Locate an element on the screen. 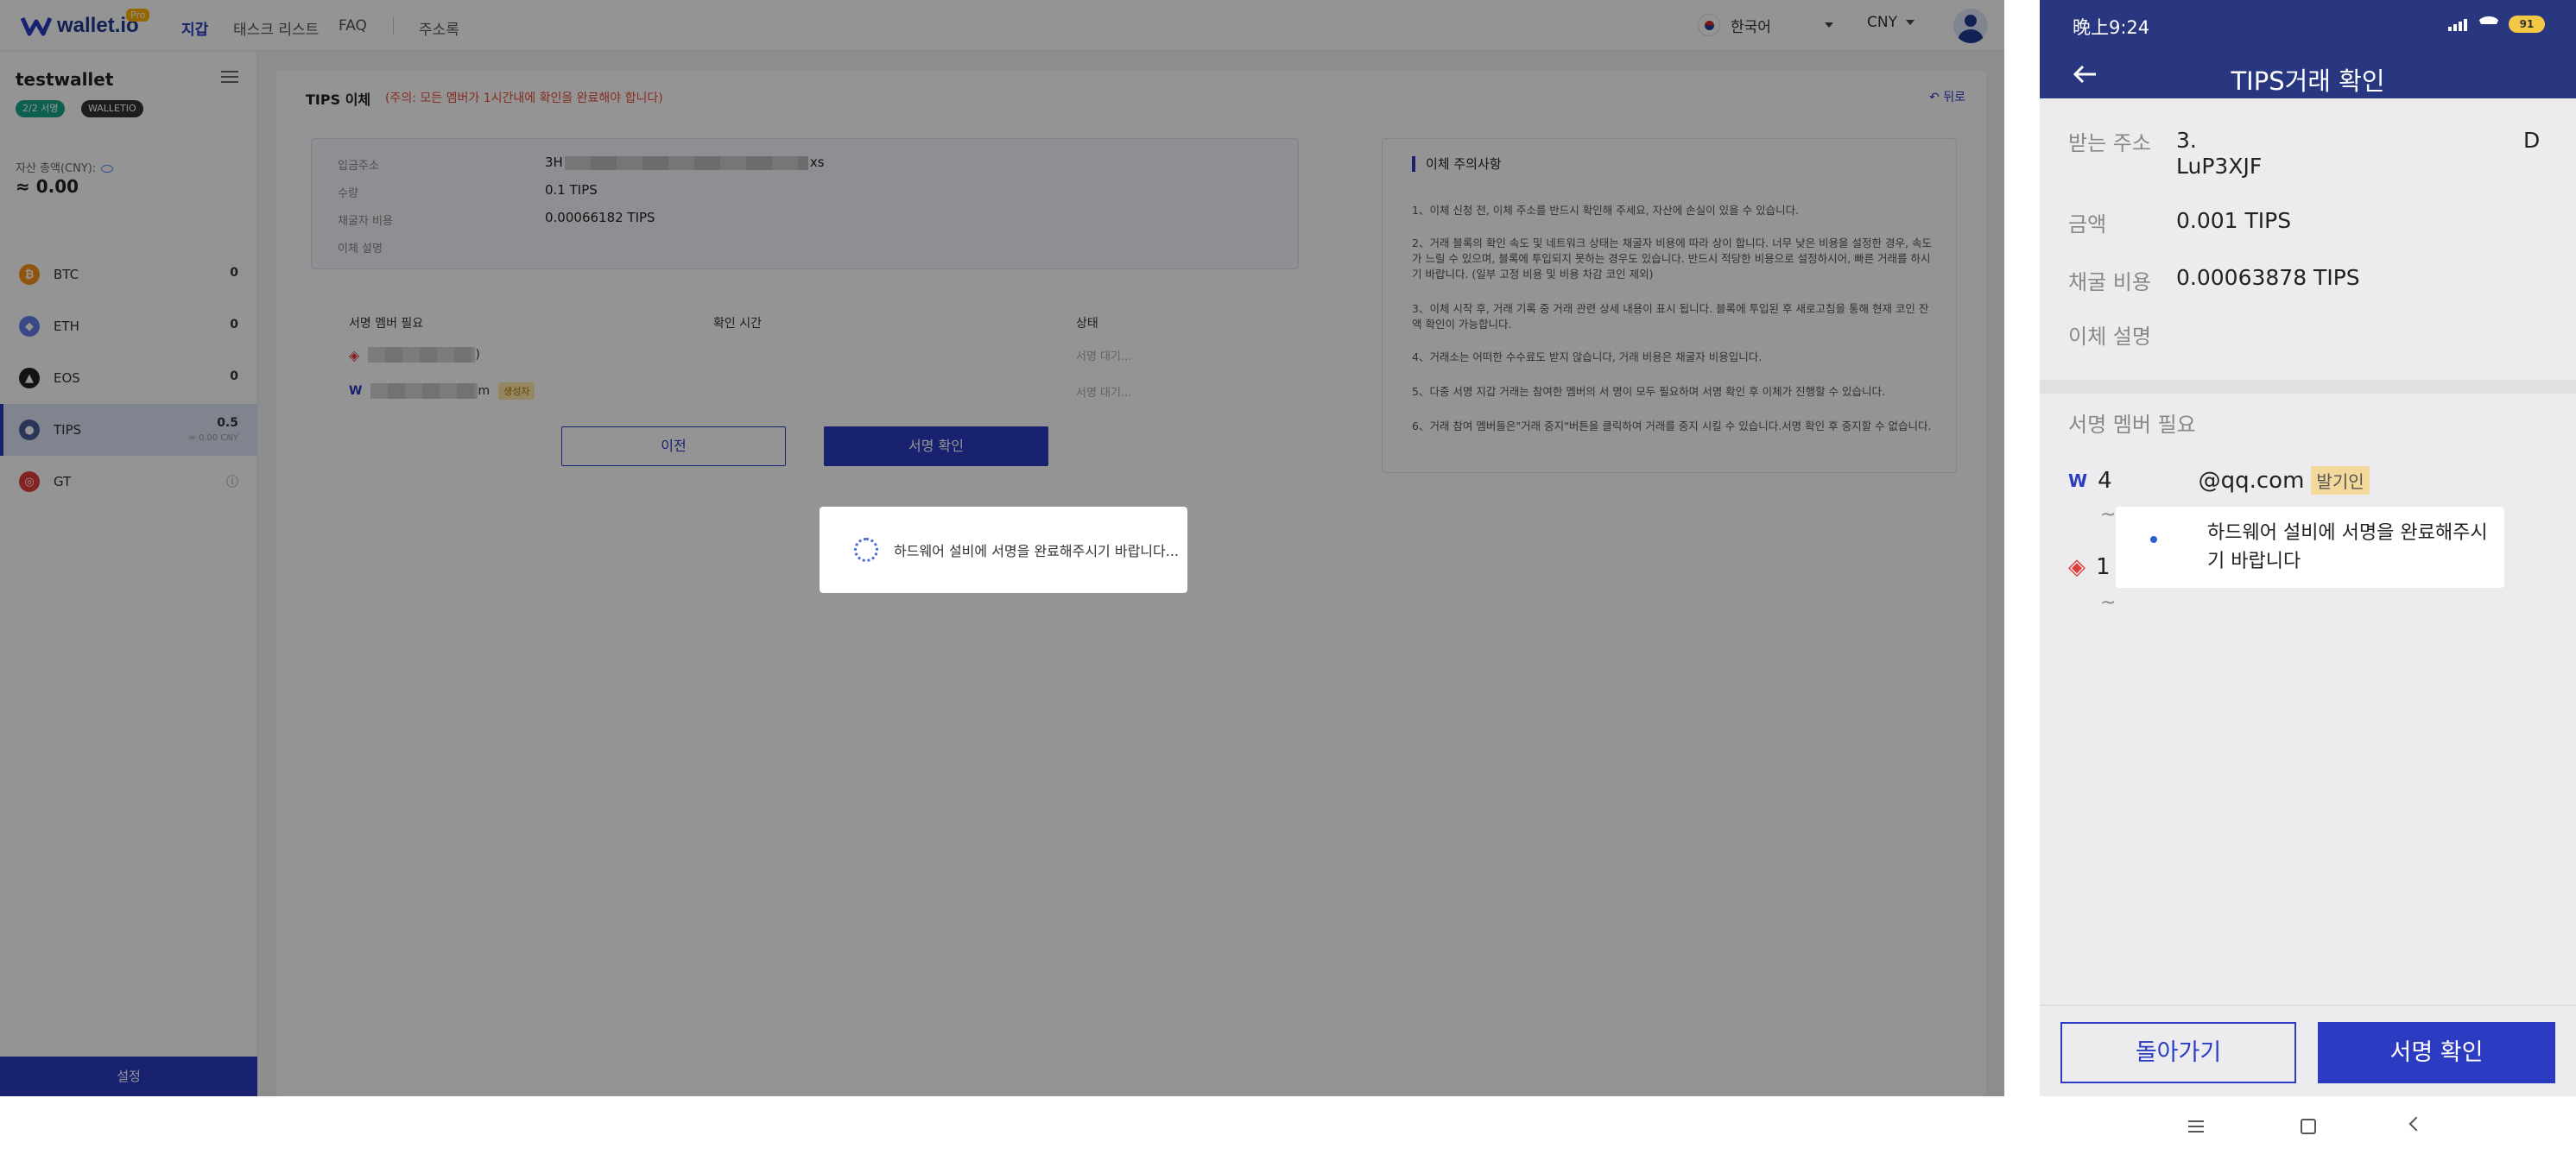 The width and height of the screenshot is (2576, 1161). android-nav-bar is located at coordinates (2308, 1129).